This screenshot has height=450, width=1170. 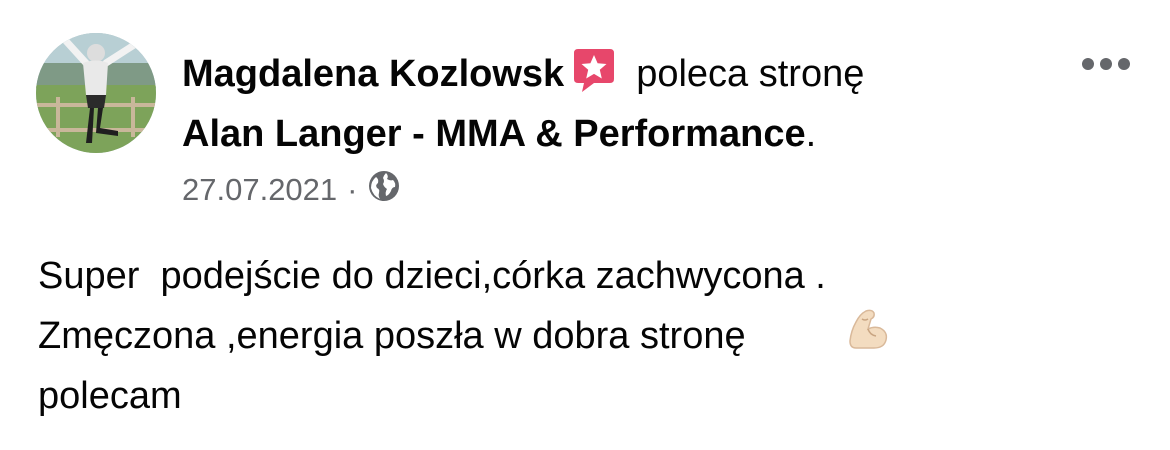 What do you see at coordinates (588, 396) in the screenshot?
I see `post-body-line: polecam` at bounding box center [588, 396].